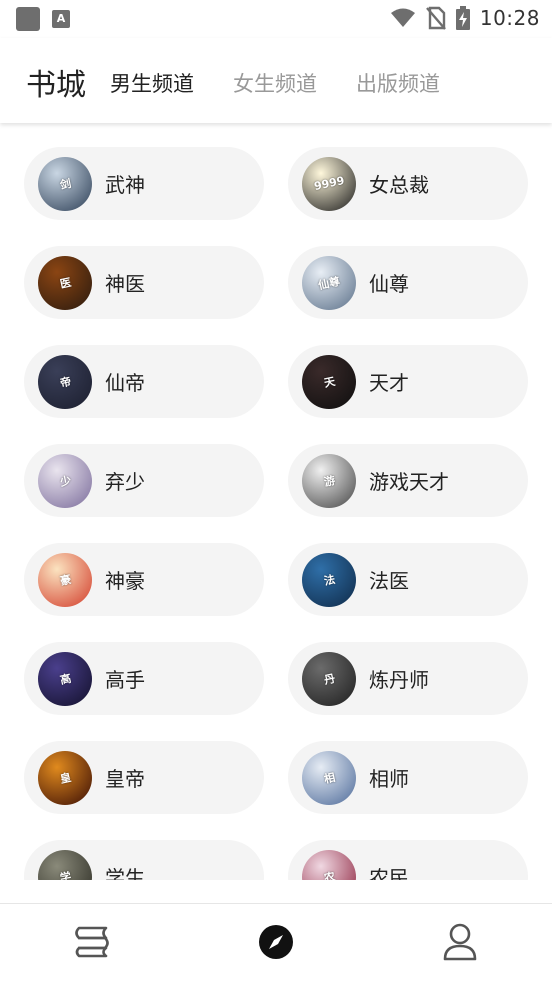 This screenshot has width=552, height=981. I want to click on person-icon, so click(460, 942).